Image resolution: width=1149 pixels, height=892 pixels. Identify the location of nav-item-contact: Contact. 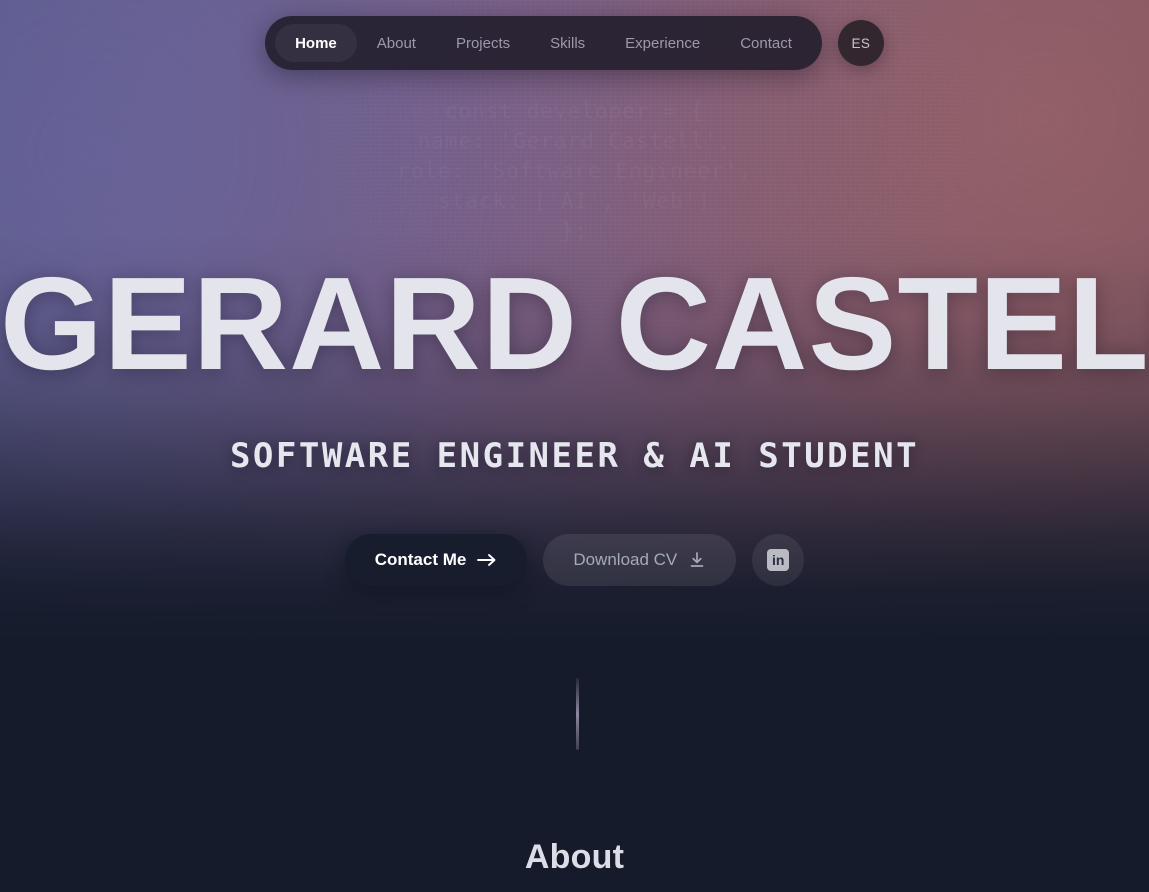
(766, 43).